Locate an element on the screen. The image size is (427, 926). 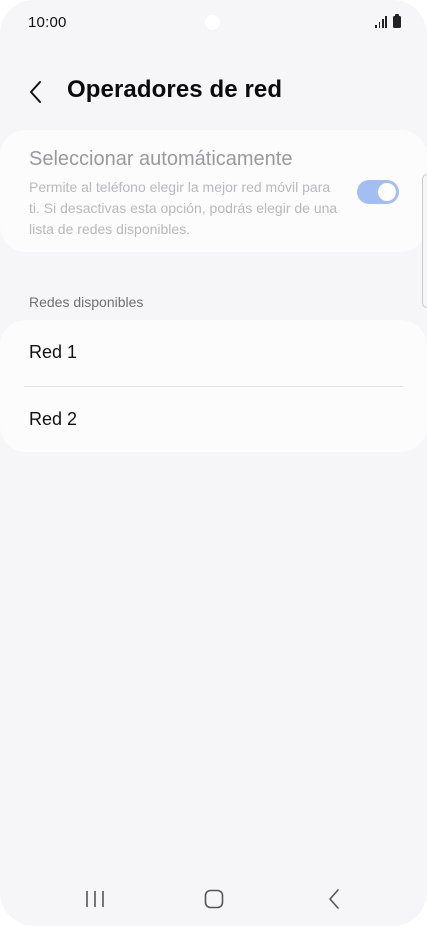
recent-apps-icon is located at coordinates (95, 899).